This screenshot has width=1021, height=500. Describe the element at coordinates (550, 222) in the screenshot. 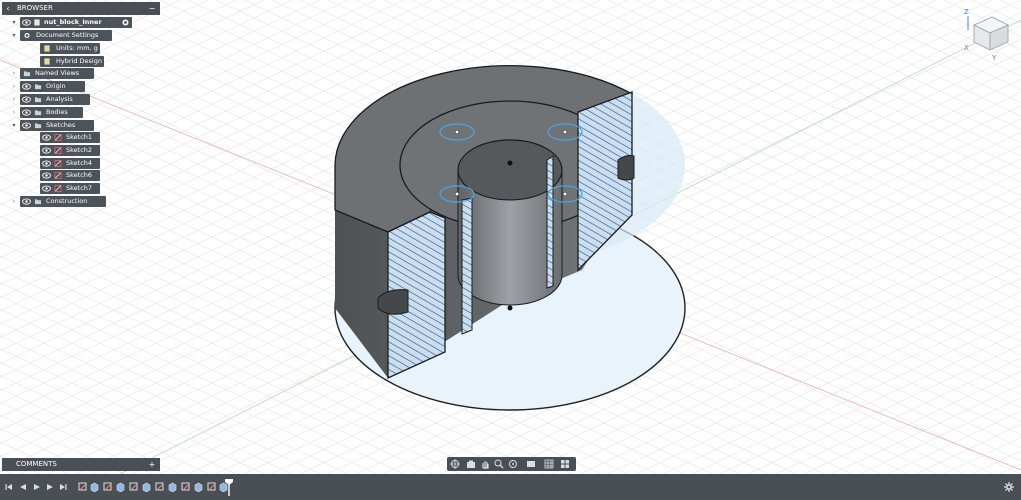

I see `section-face-right-inner` at that location.